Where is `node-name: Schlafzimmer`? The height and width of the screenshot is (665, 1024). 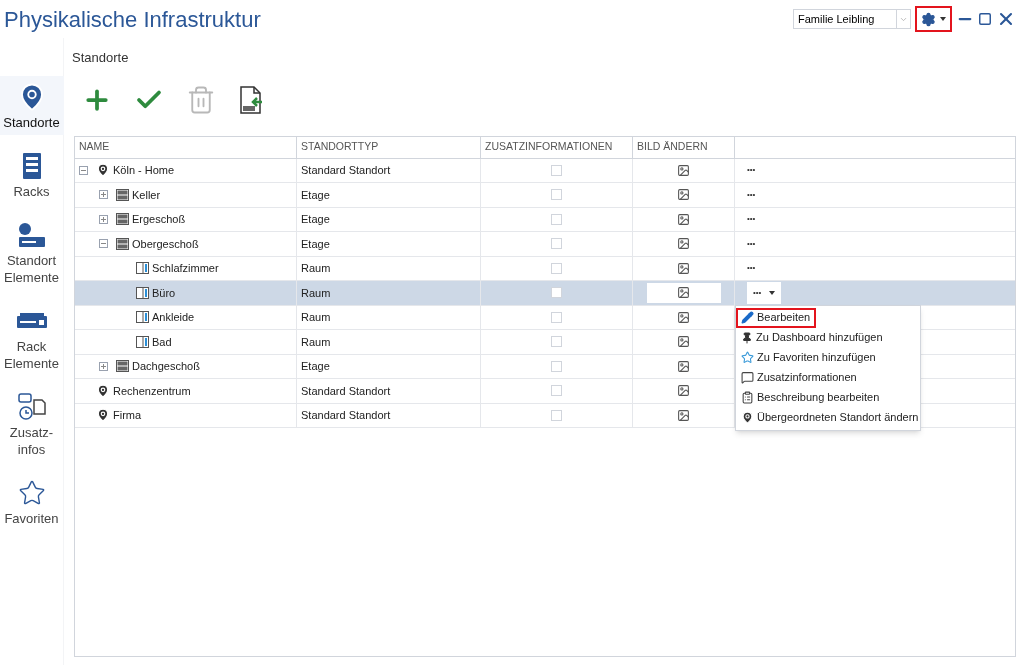
node-name: Schlafzimmer is located at coordinates (185, 268).